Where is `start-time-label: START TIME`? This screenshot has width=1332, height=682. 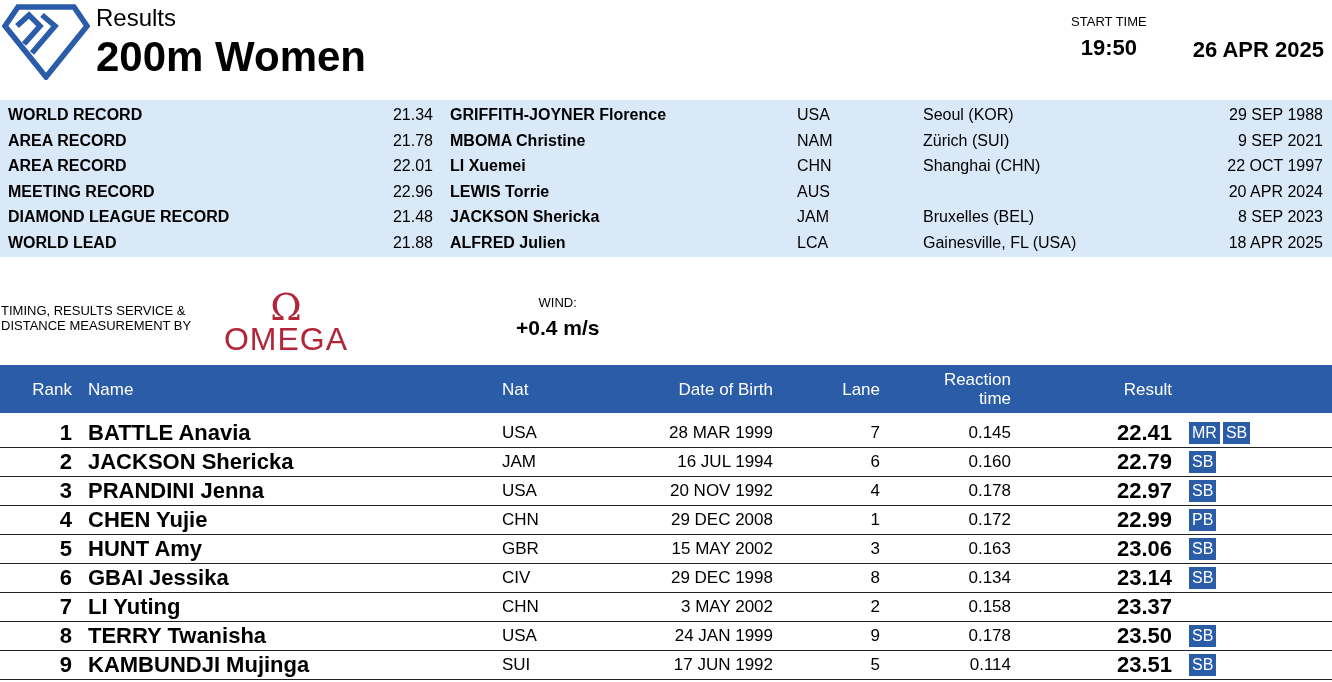
start-time-label: START TIME is located at coordinates (1109, 21).